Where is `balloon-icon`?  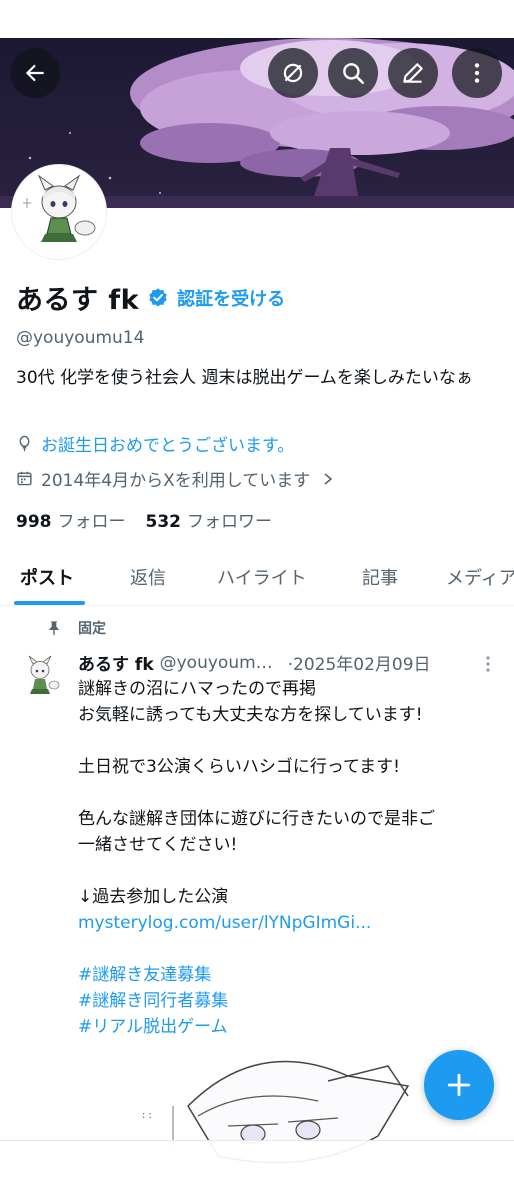 balloon-icon is located at coordinates (24, 443).